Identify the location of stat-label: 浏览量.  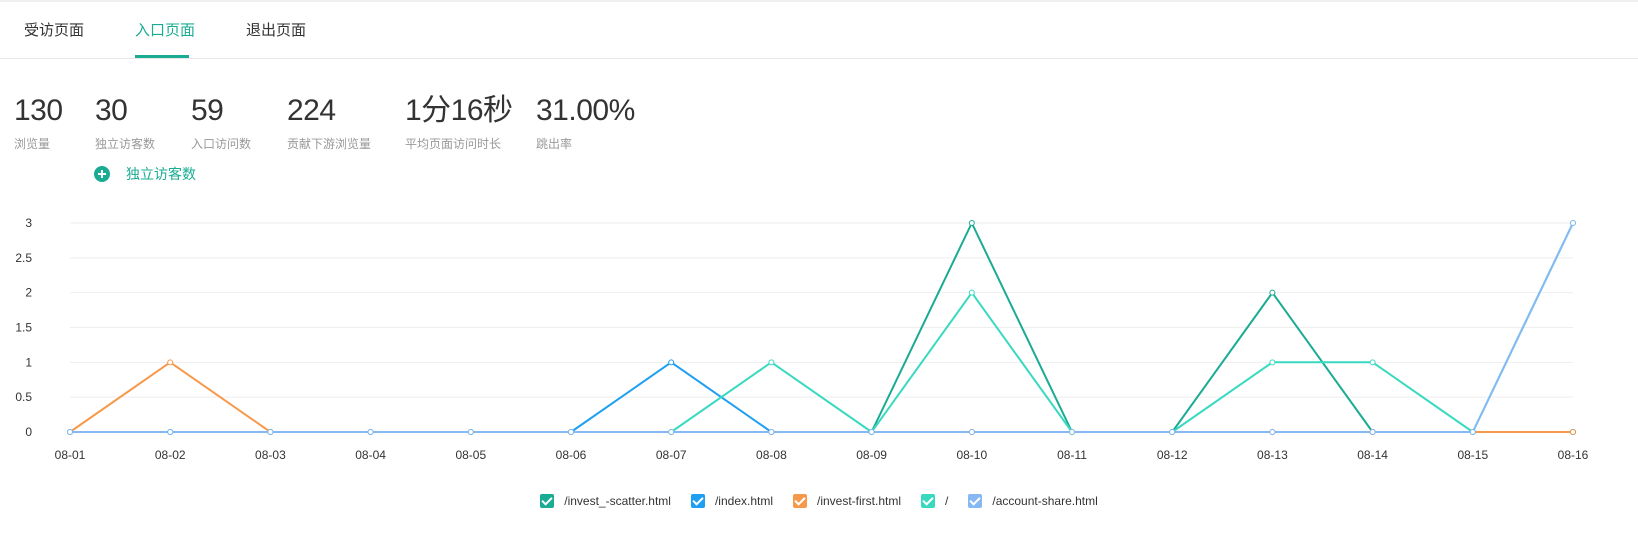
(32, 144).